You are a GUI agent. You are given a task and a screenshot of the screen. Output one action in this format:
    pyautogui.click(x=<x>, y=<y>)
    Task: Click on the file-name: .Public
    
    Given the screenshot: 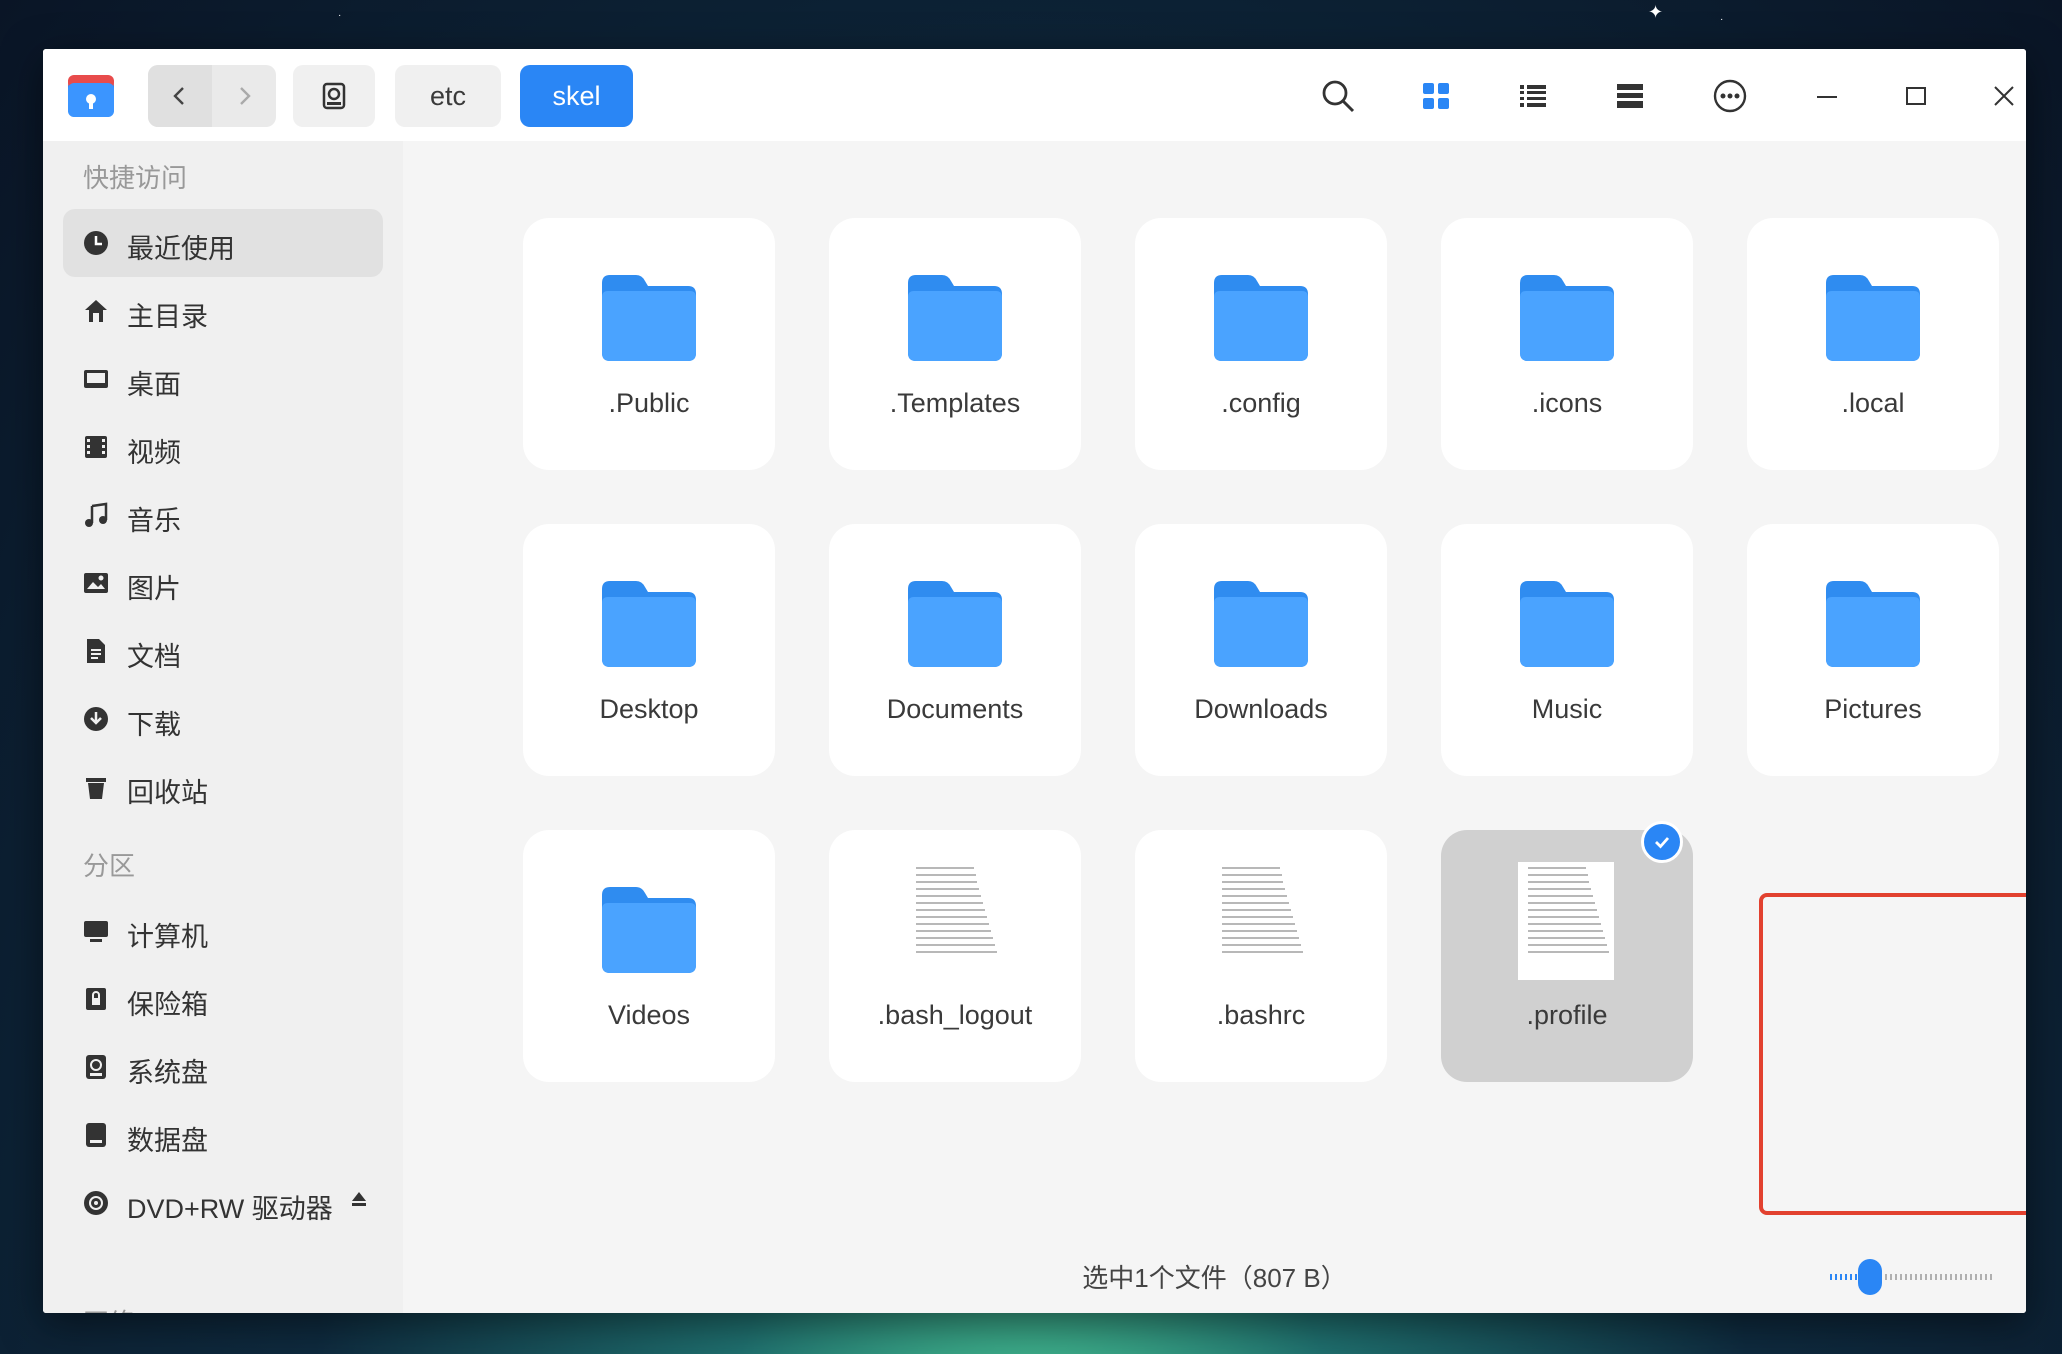 What is the action you would take?
    pyautogui.click(x=649, y=403)
    